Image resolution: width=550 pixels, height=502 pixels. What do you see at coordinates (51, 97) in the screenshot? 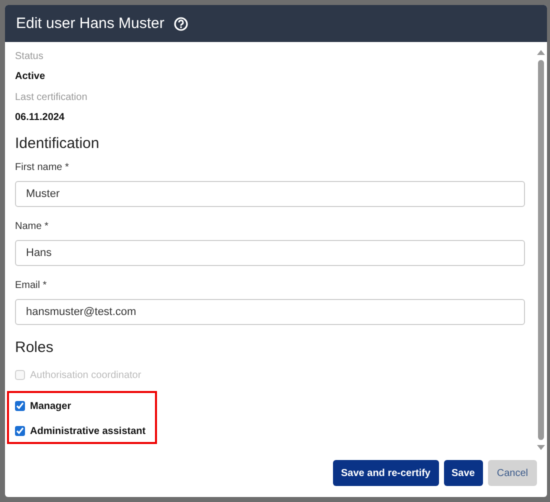
I see `info-label: Last certification` at bounding box center [51, 97].